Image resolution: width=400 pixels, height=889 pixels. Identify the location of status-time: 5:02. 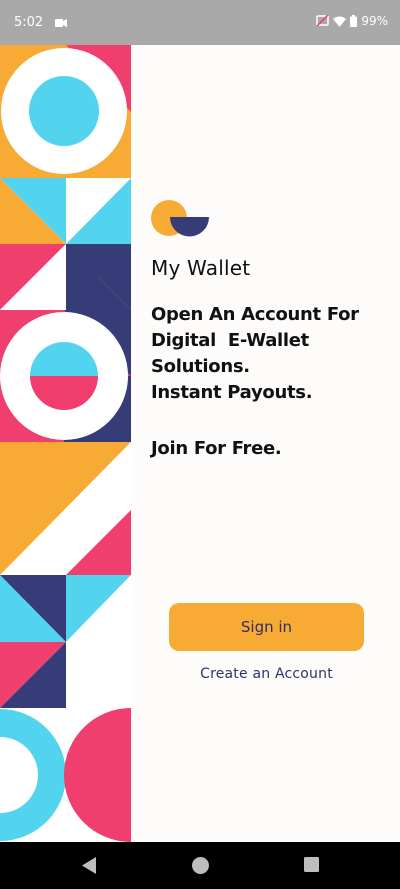
(29, 22).